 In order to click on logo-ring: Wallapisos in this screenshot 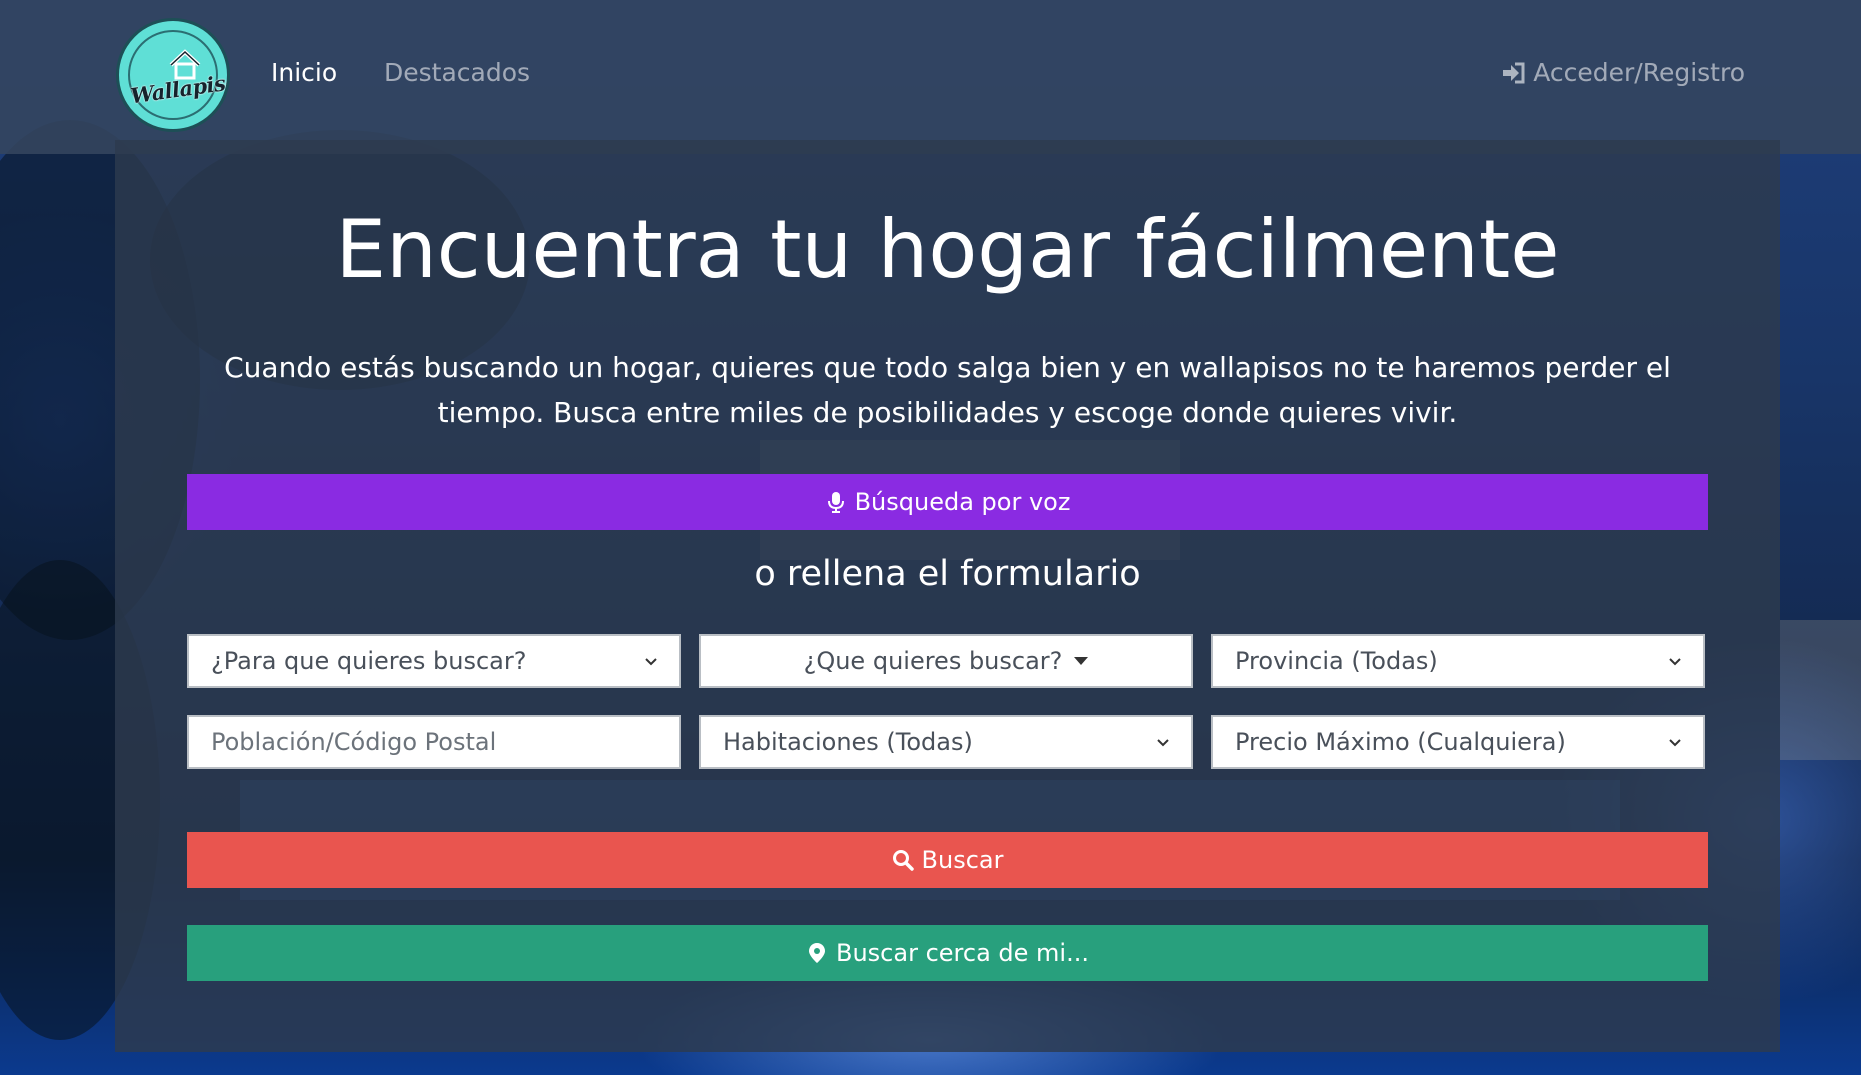, I will do `click(177, 75)`.